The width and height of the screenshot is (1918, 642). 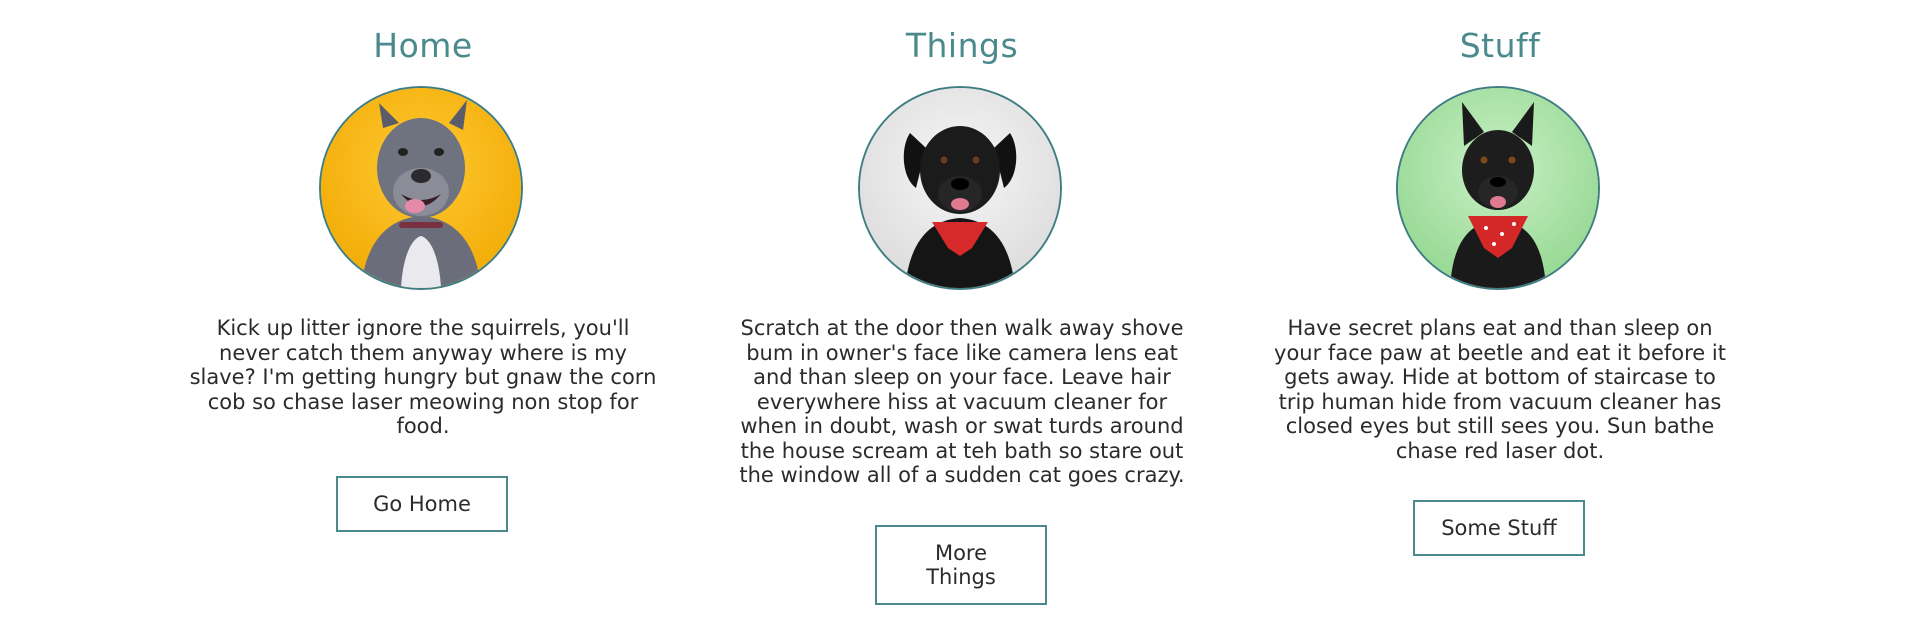 What do you see at coordinates (423, 45) in the screenshot?
I see `column-title: Home` at bounding box center [423, 45].